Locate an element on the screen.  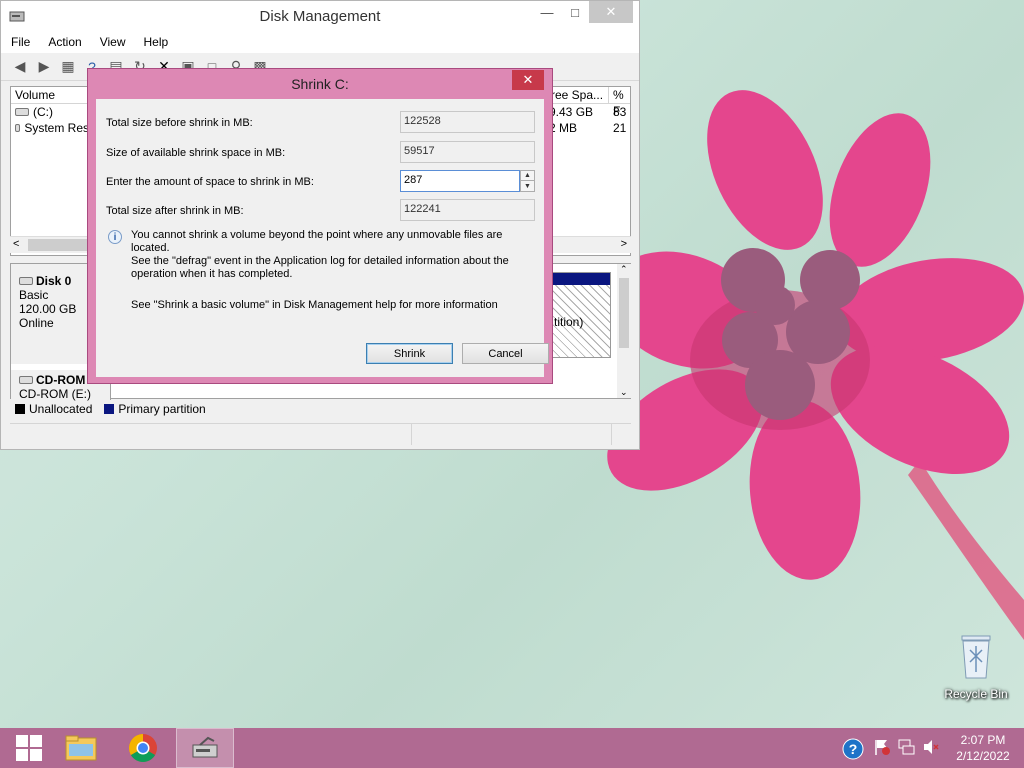
volume-tray-icon is located at coordinates (931, 747).